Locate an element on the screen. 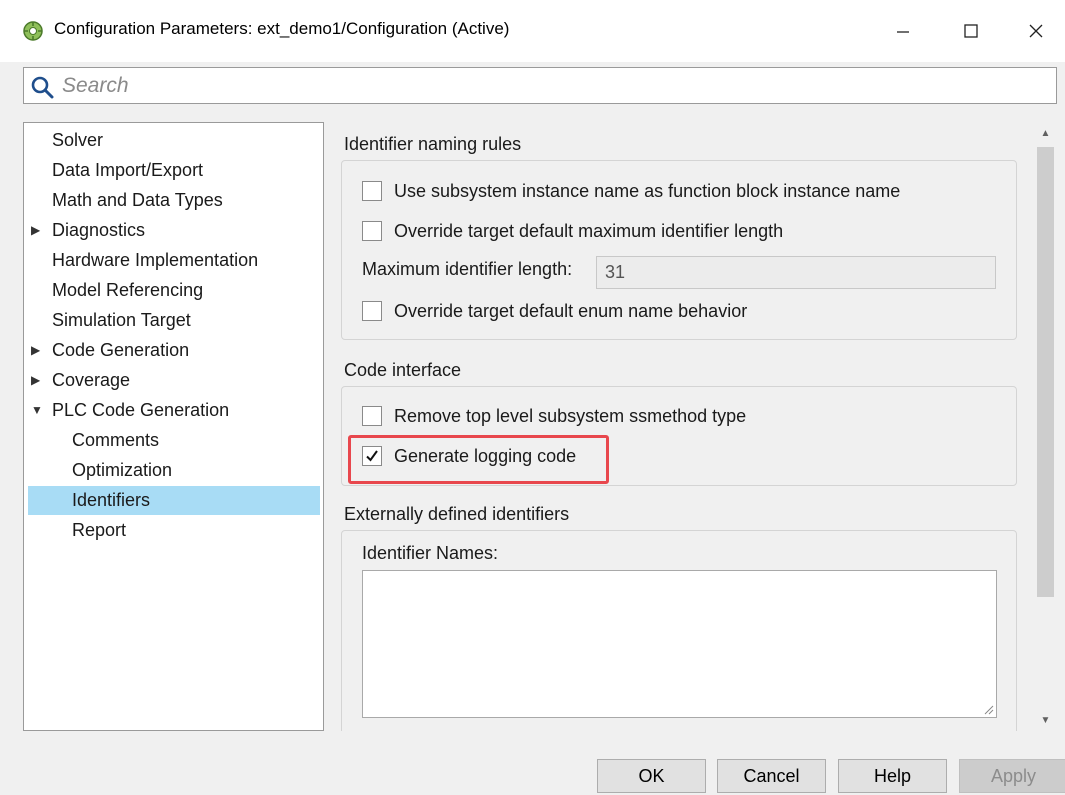  vertical-scrollbar: ▲ ▼ is located at coordinates (1045, 426).